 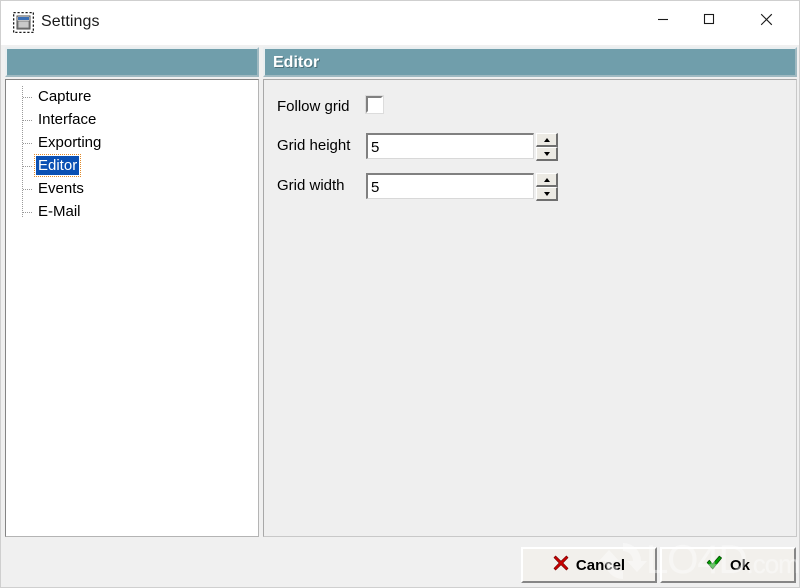 I want to click on window-title: Settings, so click(x=70, y=21).